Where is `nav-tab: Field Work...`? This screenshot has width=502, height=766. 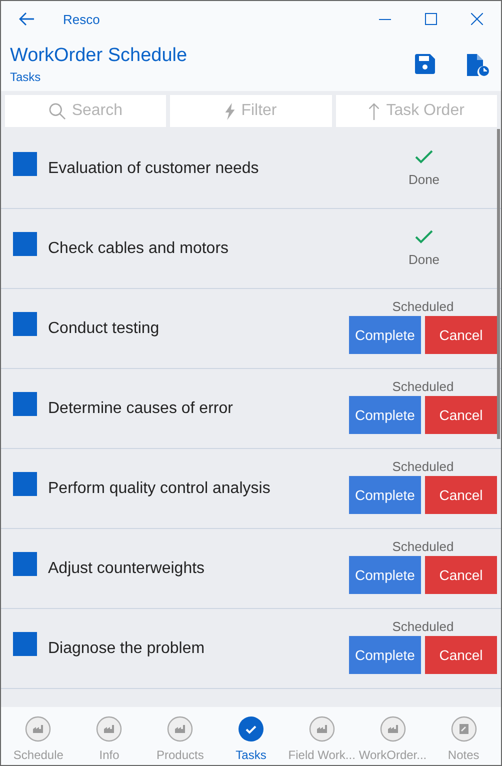
nav-tab: Field Work... is located at coordinates (322, 736).